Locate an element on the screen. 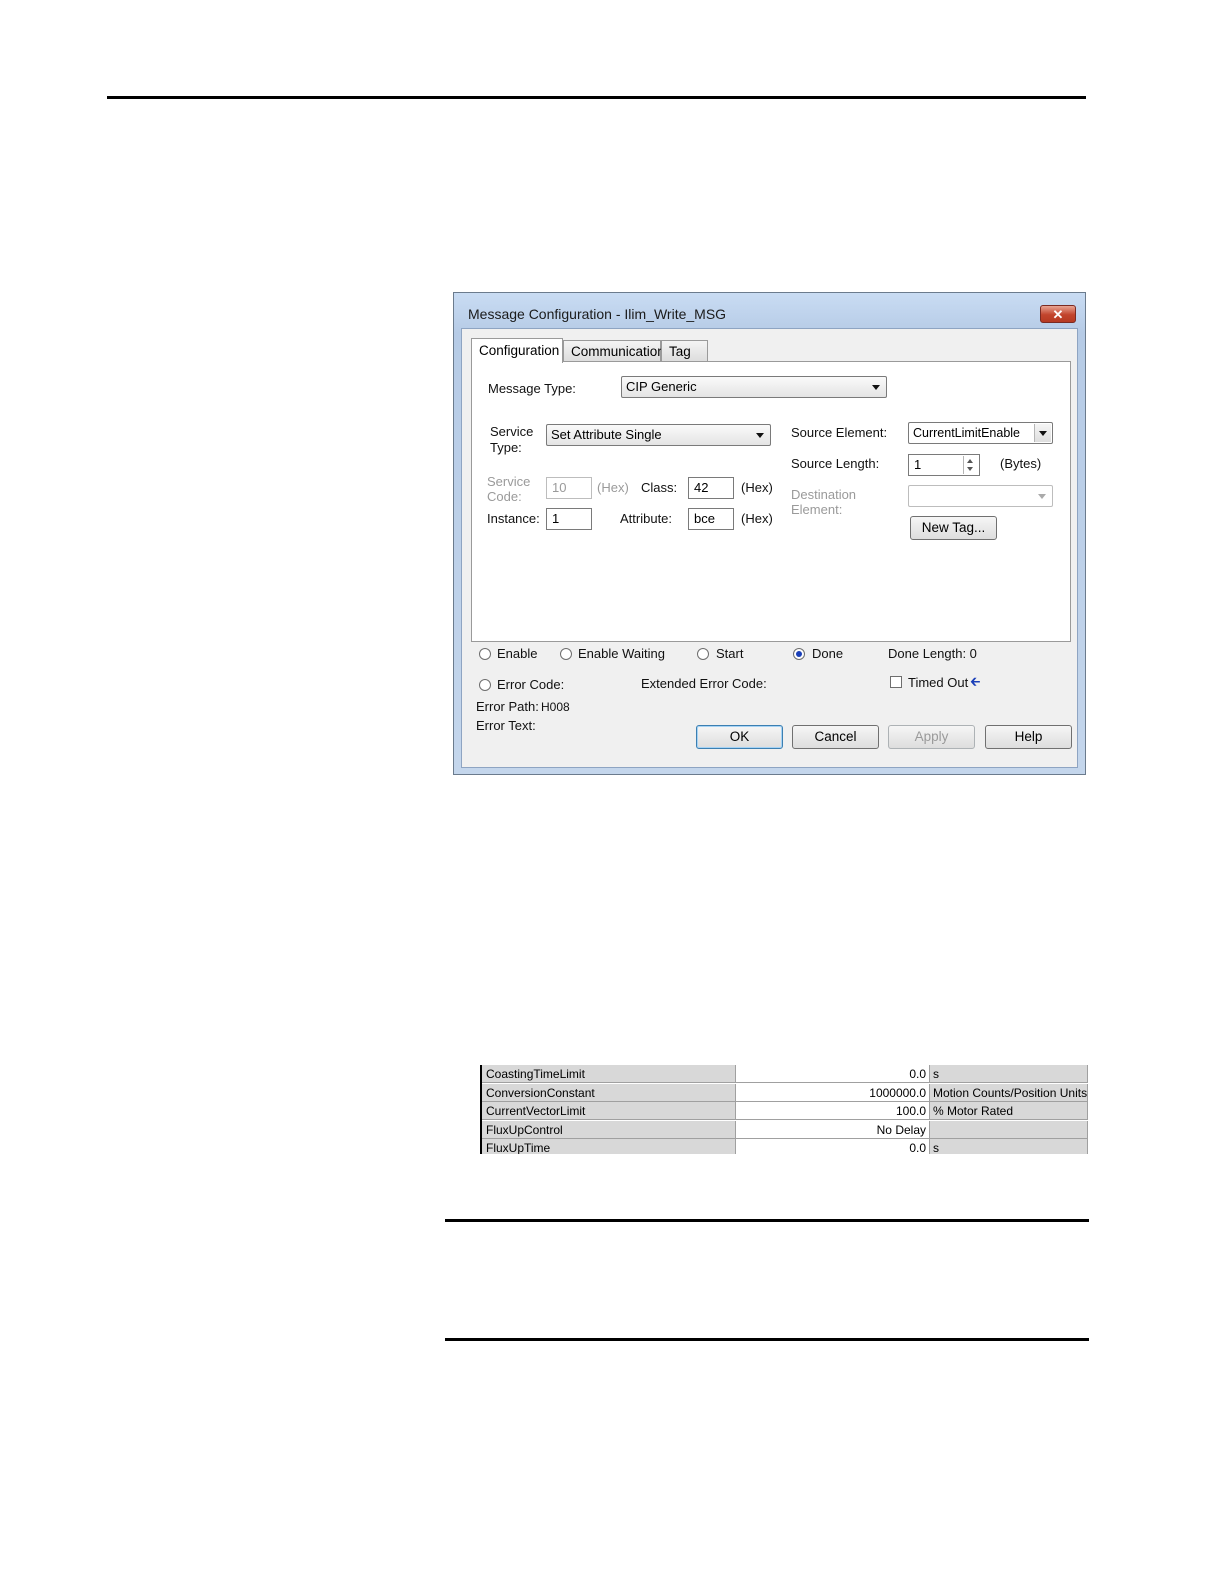  enable-waiting-radio is located at coordinates (566, 654).